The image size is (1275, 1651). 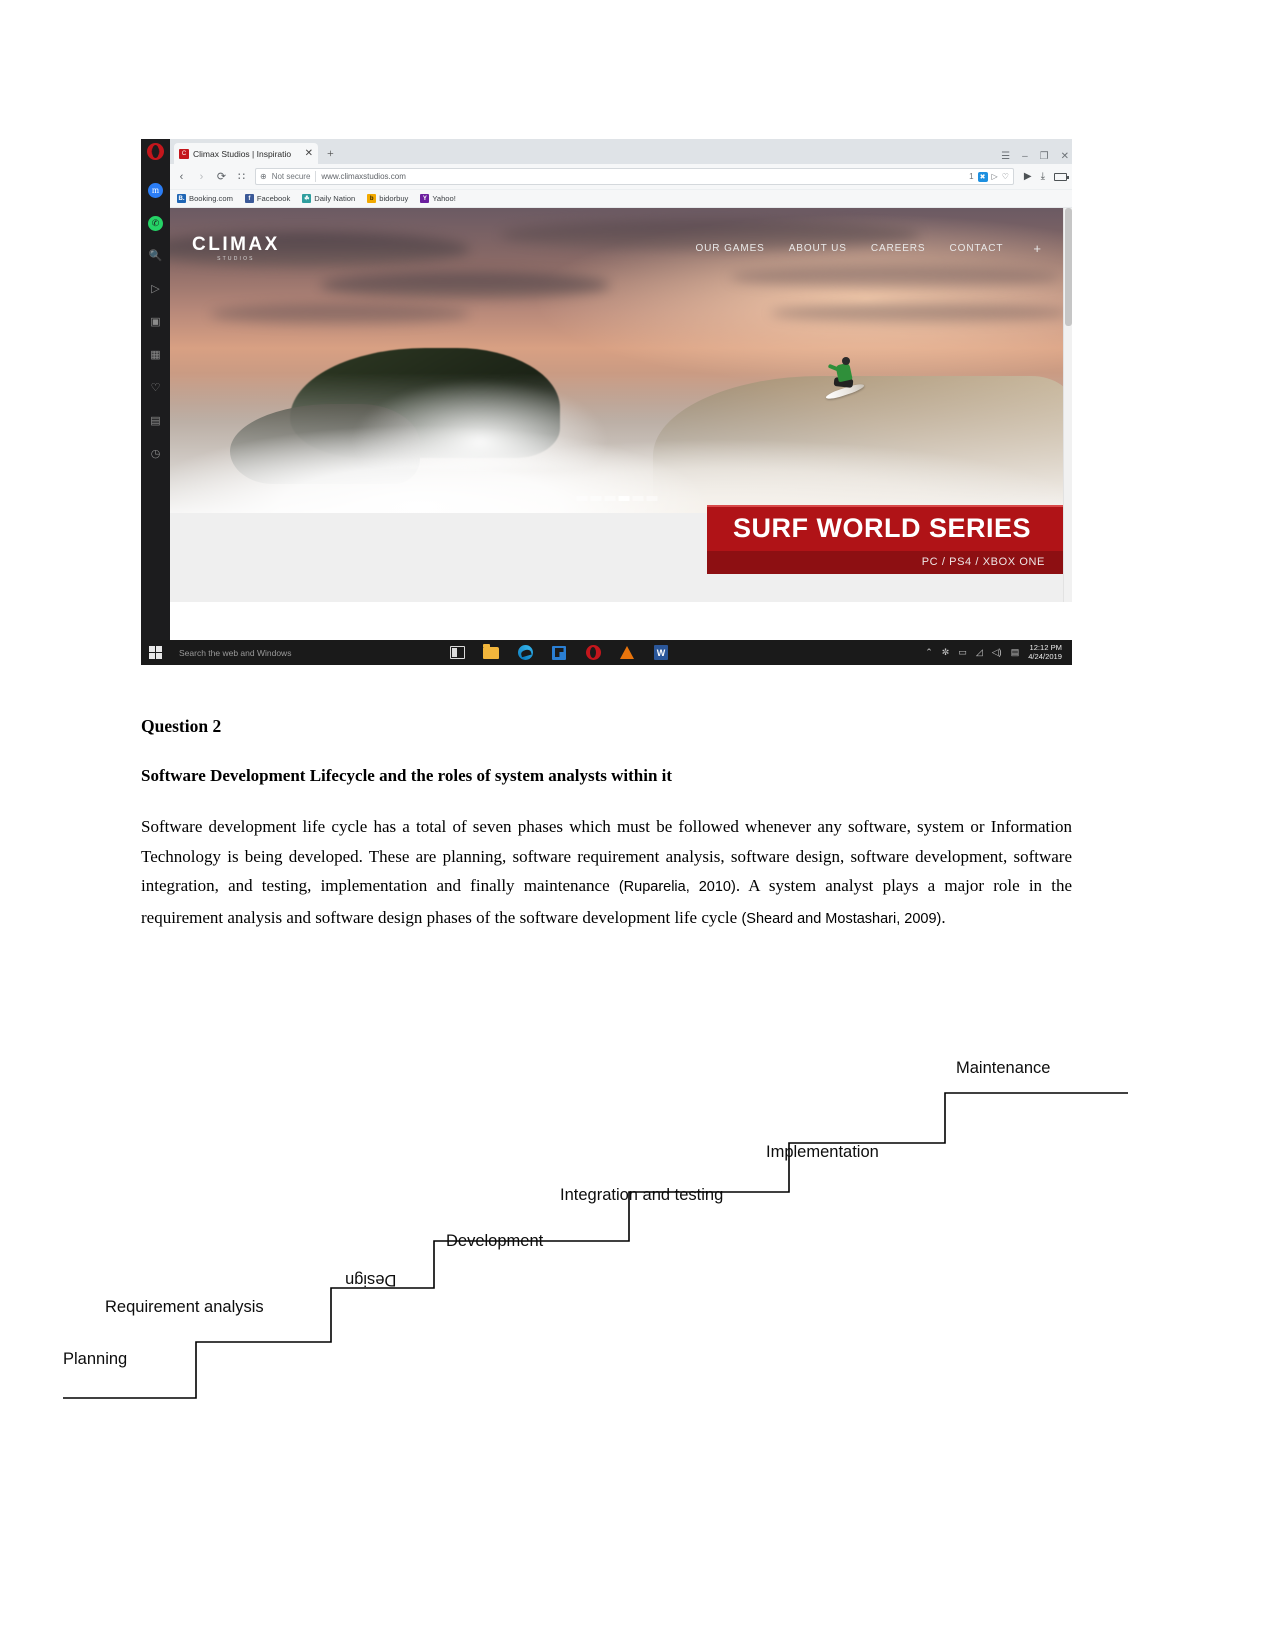 What do you see at coordinates (822, 1152) in the screenshot?
I see `step-label-implementation: Implementation` at bounding box center [822, 1152].